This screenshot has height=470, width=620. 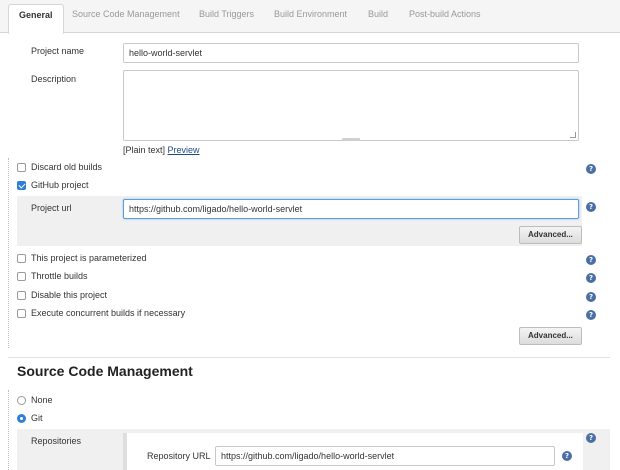 I want to click on concurrent-builds-label: Execute concurrent builds if necessary, so click(x=108, y=313).